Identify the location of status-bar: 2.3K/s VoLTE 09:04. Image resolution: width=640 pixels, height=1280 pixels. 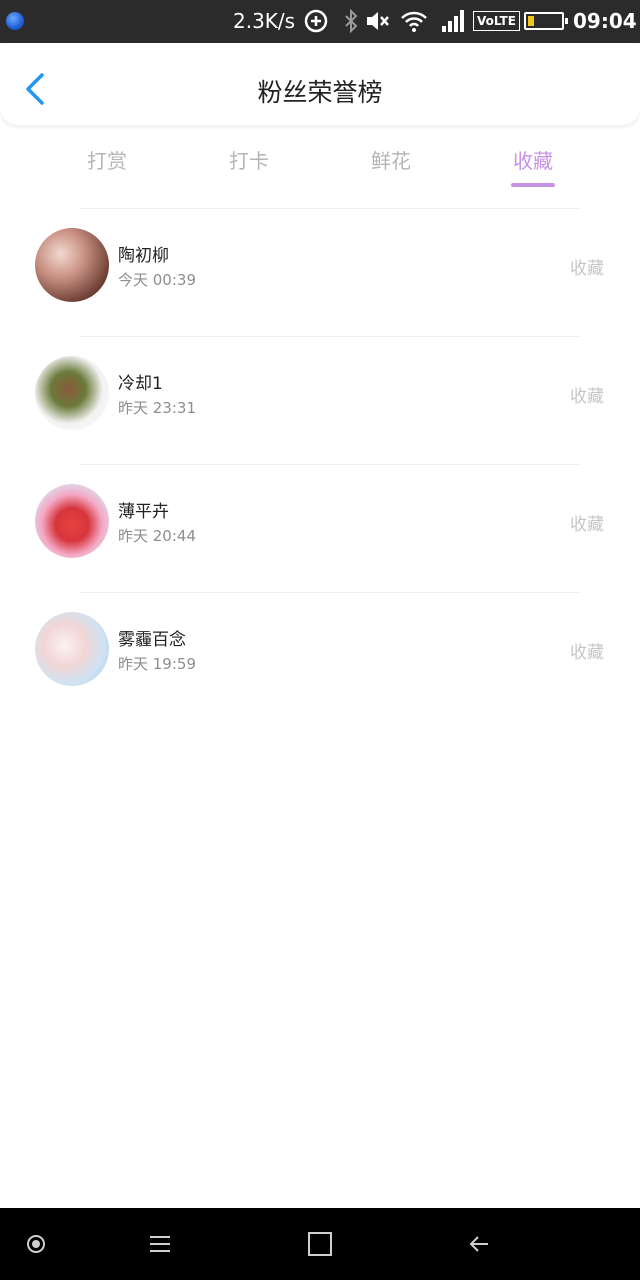
(320, 21).